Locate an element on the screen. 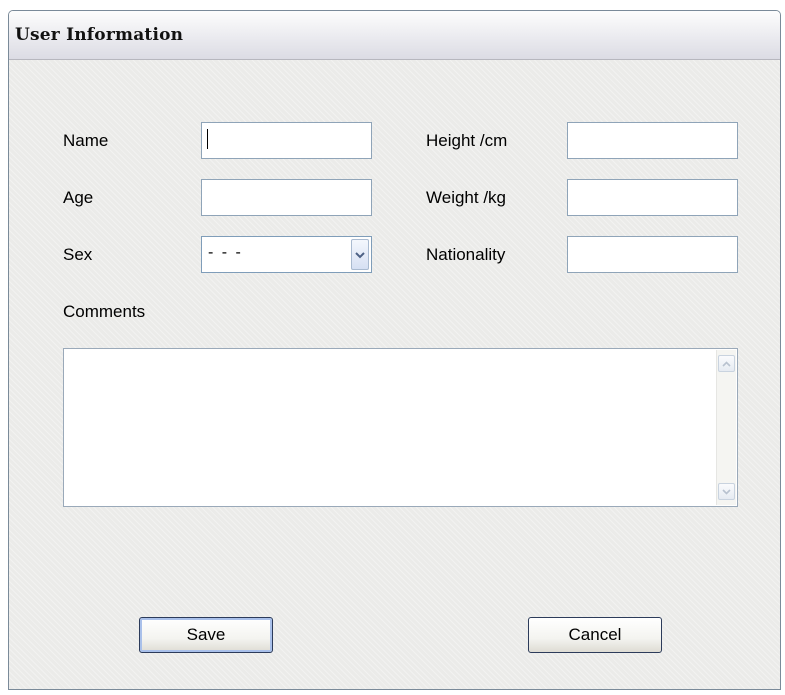 Image resolution: width=785 pixels, height=695 pixels. sex-dropdown-button is located at coordinates (360, 254).